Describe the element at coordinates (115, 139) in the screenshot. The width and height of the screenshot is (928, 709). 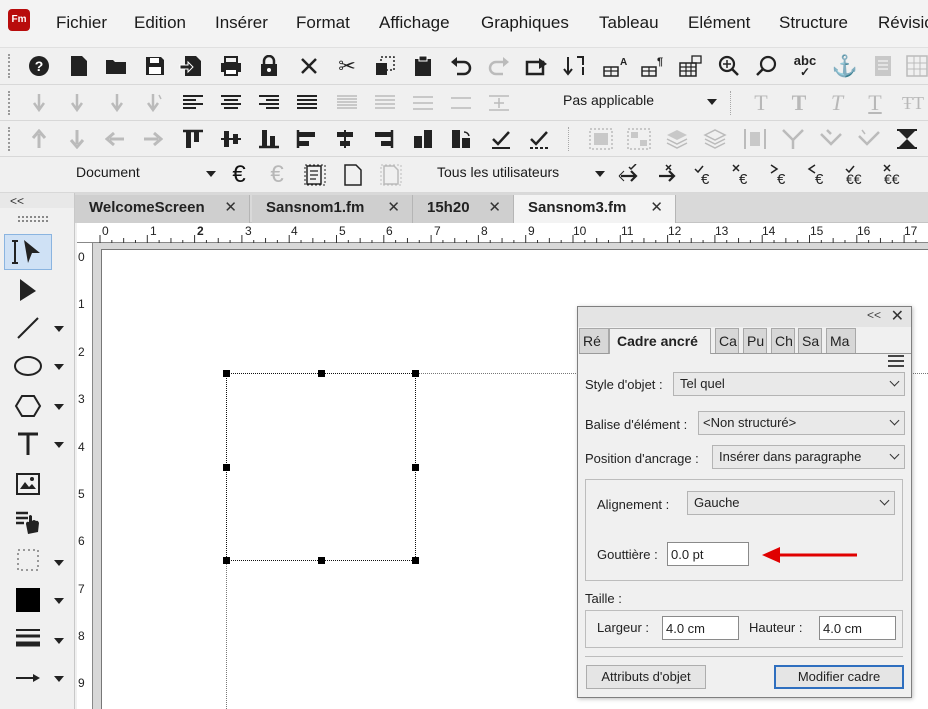
I see `move-left-icon` at that location.